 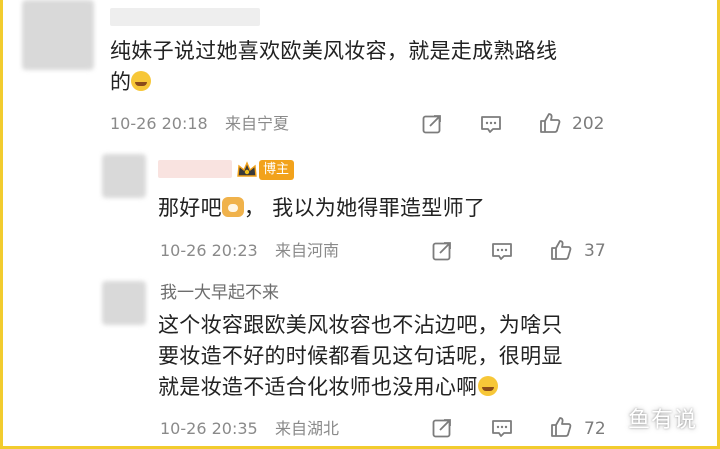 What do you see at coordinates (360, 325) in the screenshot?
I see `comment-text-line: 这个妆容跟欧美风妆容也不沾边吧，为啥只` at bounding box center [360, 325].